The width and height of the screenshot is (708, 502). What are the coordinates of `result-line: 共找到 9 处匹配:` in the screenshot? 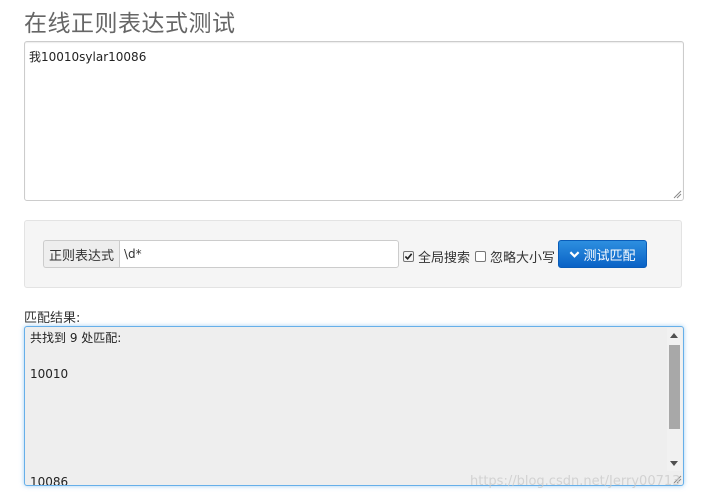 It's located at (76, 338).